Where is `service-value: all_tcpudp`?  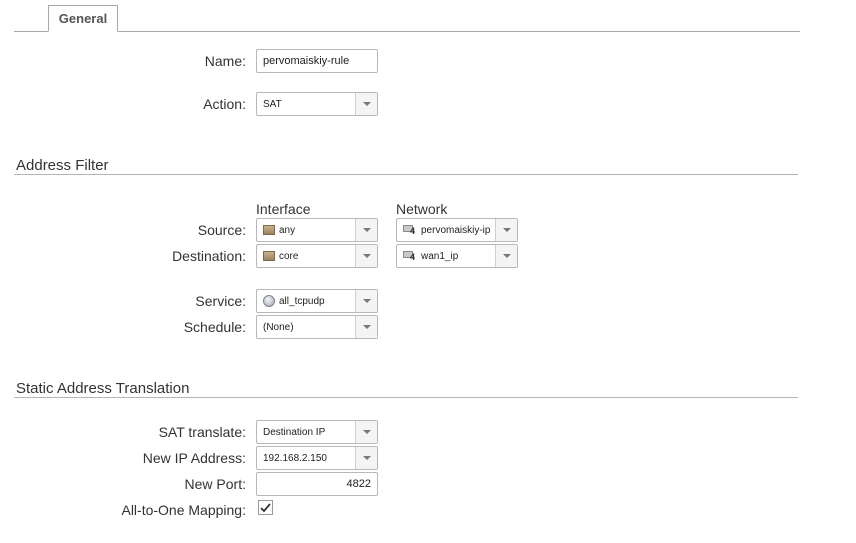
service-value: all_tcpudp is located at coordinates (302, 301).